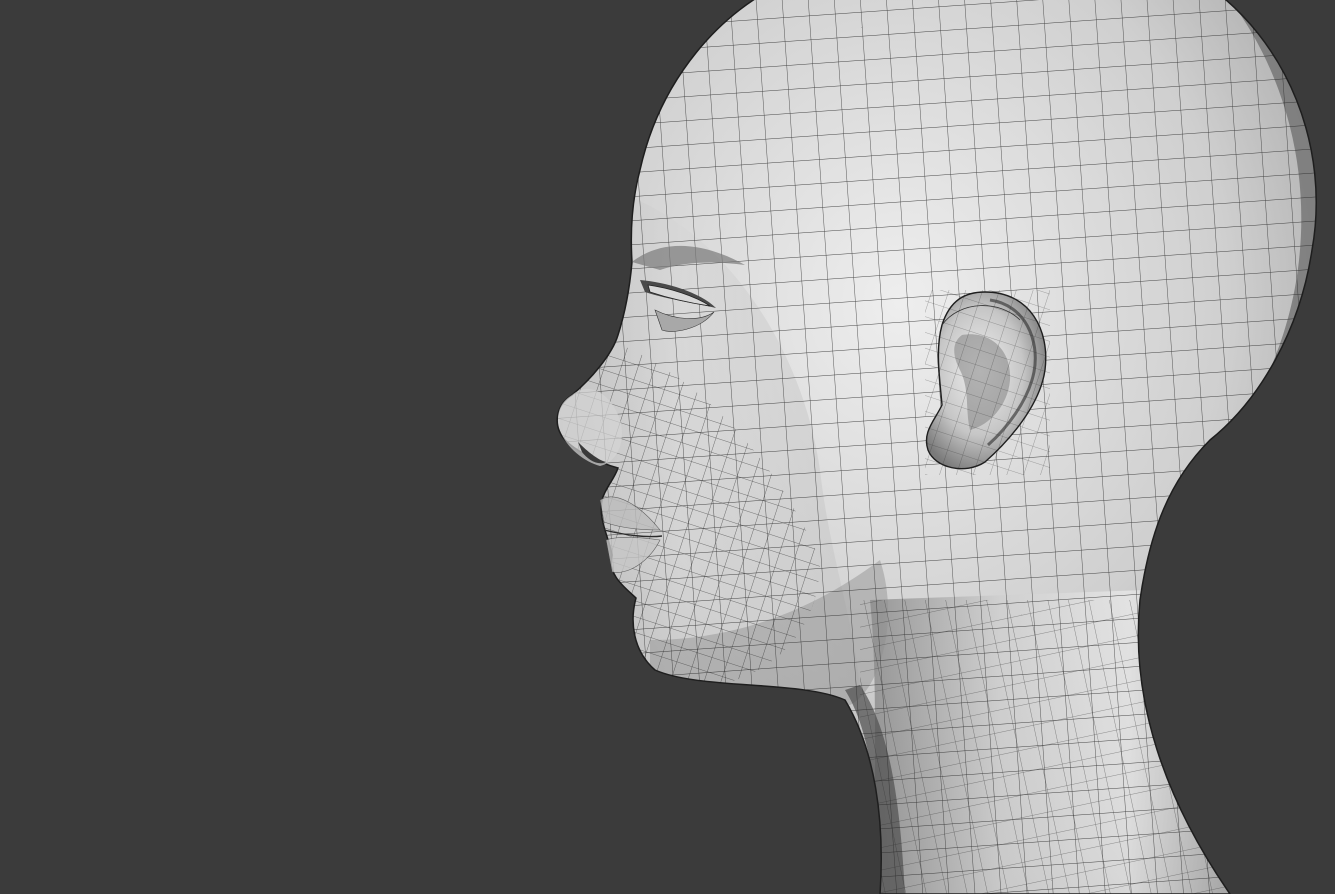  Describe the element at coordinates (987, 382) in the screenshot. I see `ear` at that location.